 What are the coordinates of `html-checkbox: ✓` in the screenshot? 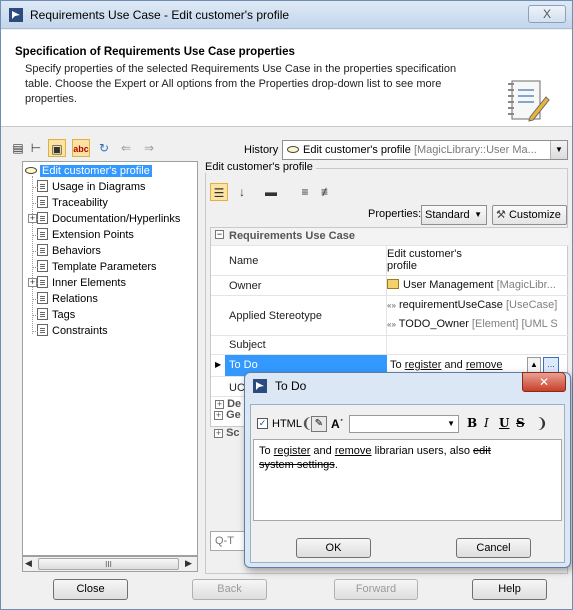 It's located at (262, 423).